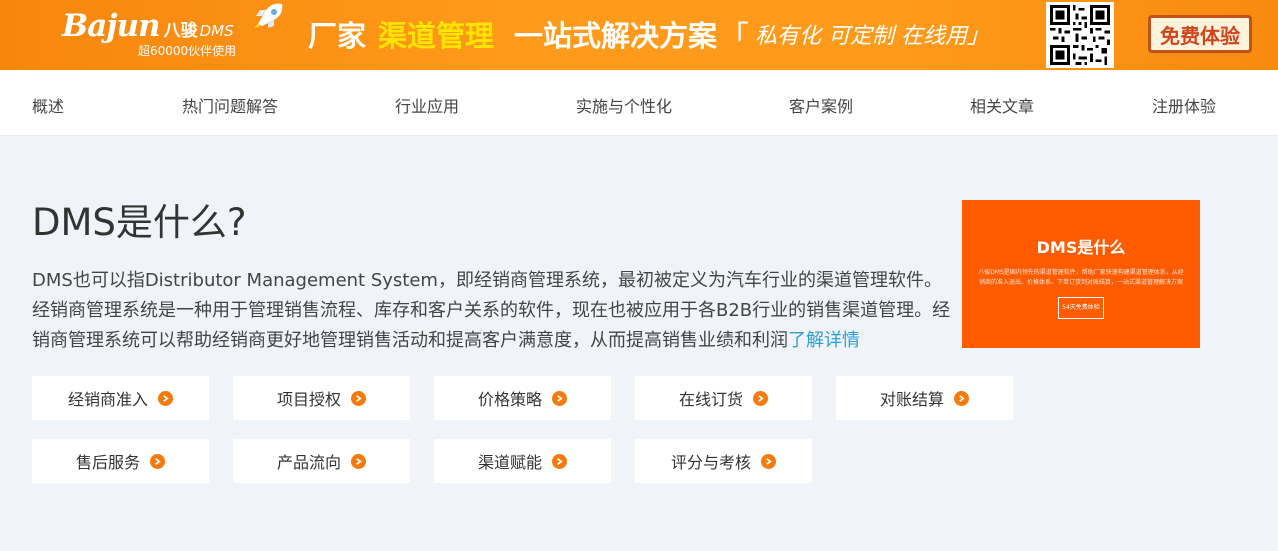  I want to click on feature-label: 对账结算, so click(911, 399).